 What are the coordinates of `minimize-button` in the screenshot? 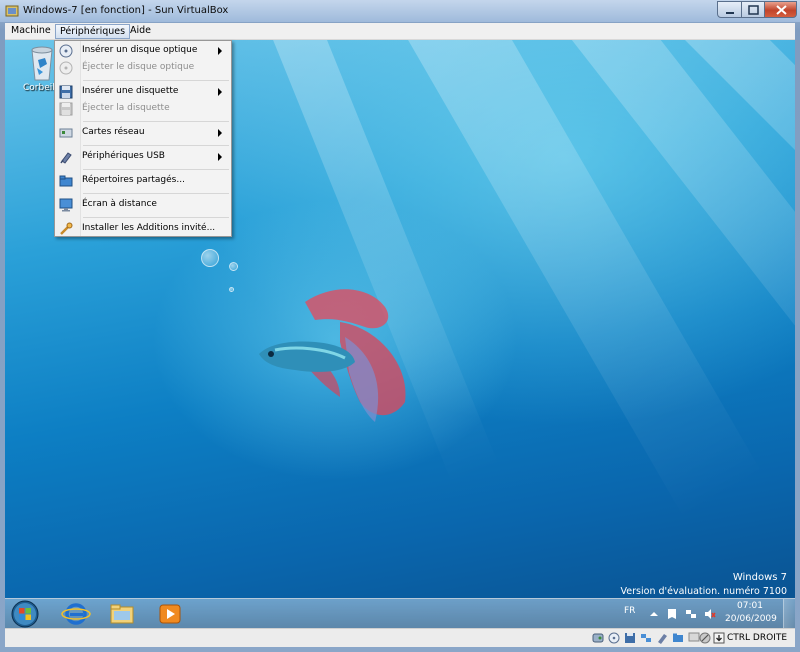 It's located at (729, 9).